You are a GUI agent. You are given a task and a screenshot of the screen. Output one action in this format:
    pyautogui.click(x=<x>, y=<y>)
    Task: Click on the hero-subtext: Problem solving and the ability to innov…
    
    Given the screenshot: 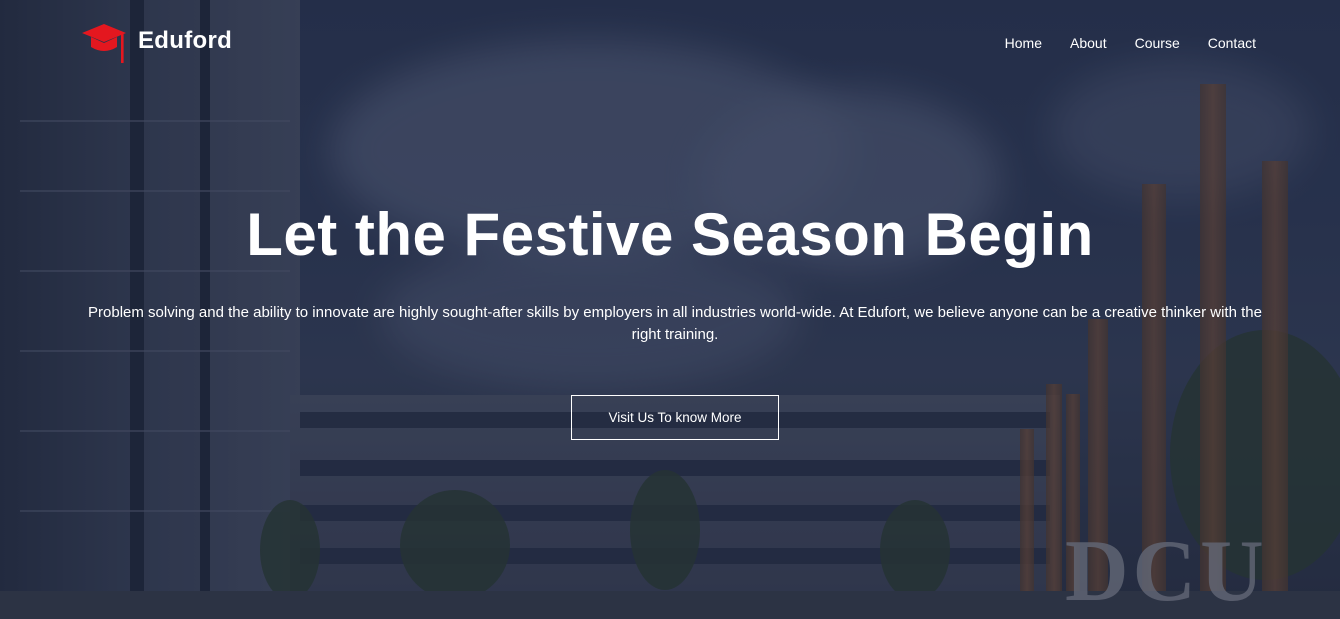 What is the action you would take?
    pyautogui.click(x=675, y=323)
    